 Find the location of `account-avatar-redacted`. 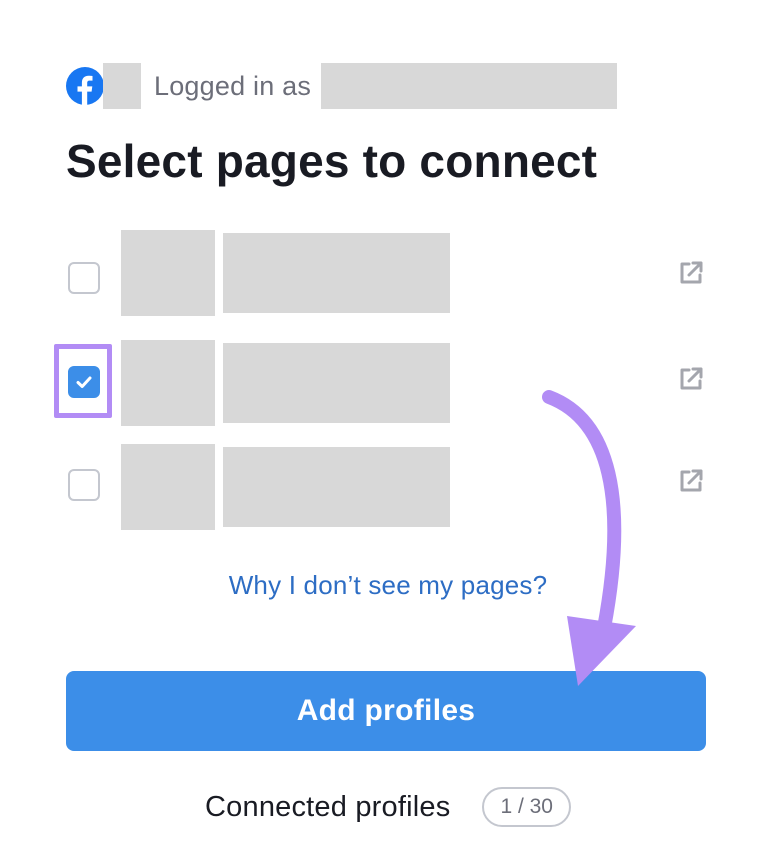

account-avatar-redacted is located at coordinates (122, 86).